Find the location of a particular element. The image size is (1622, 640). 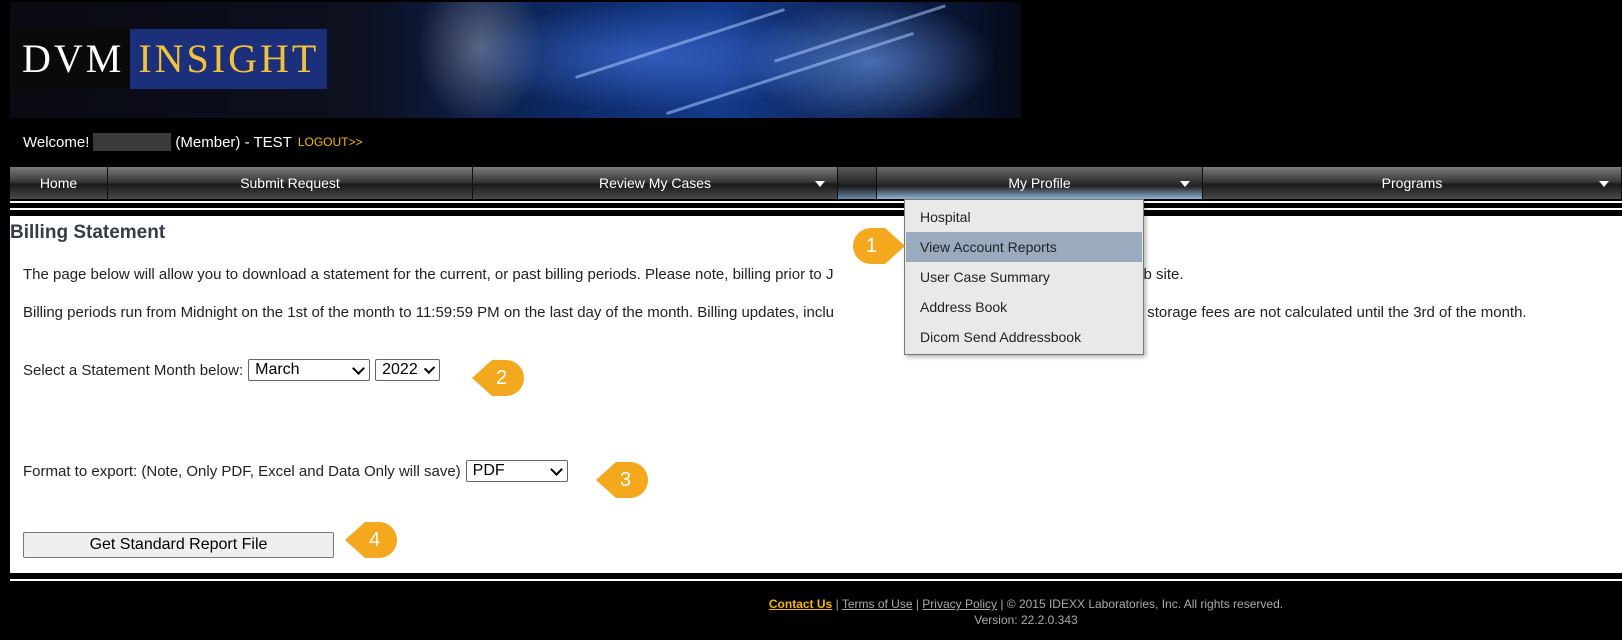

callout-3-number: 3 is located at coordinates (632, 480).